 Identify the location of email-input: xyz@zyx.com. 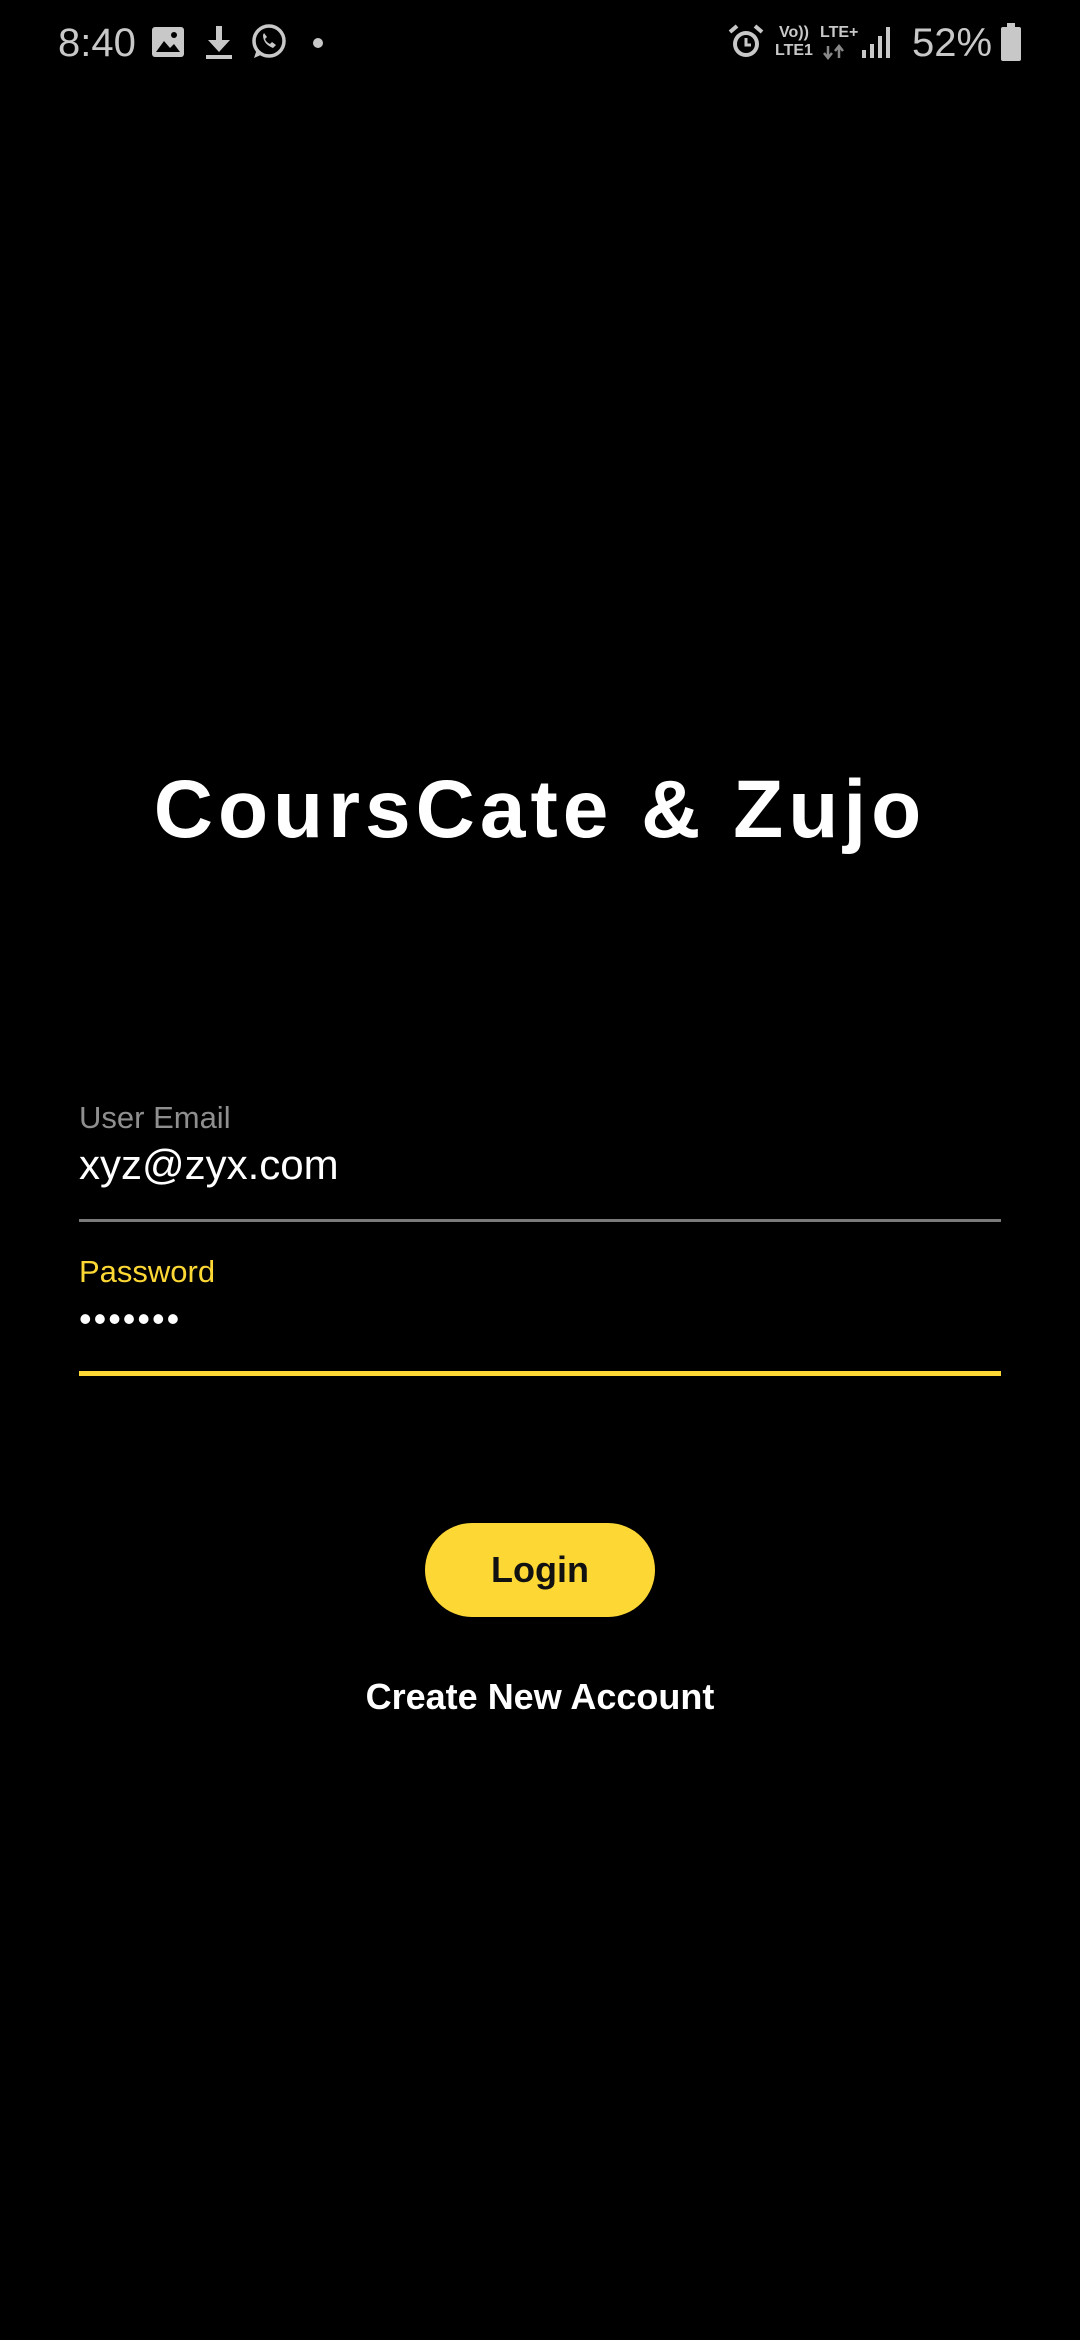
(209, 1165).